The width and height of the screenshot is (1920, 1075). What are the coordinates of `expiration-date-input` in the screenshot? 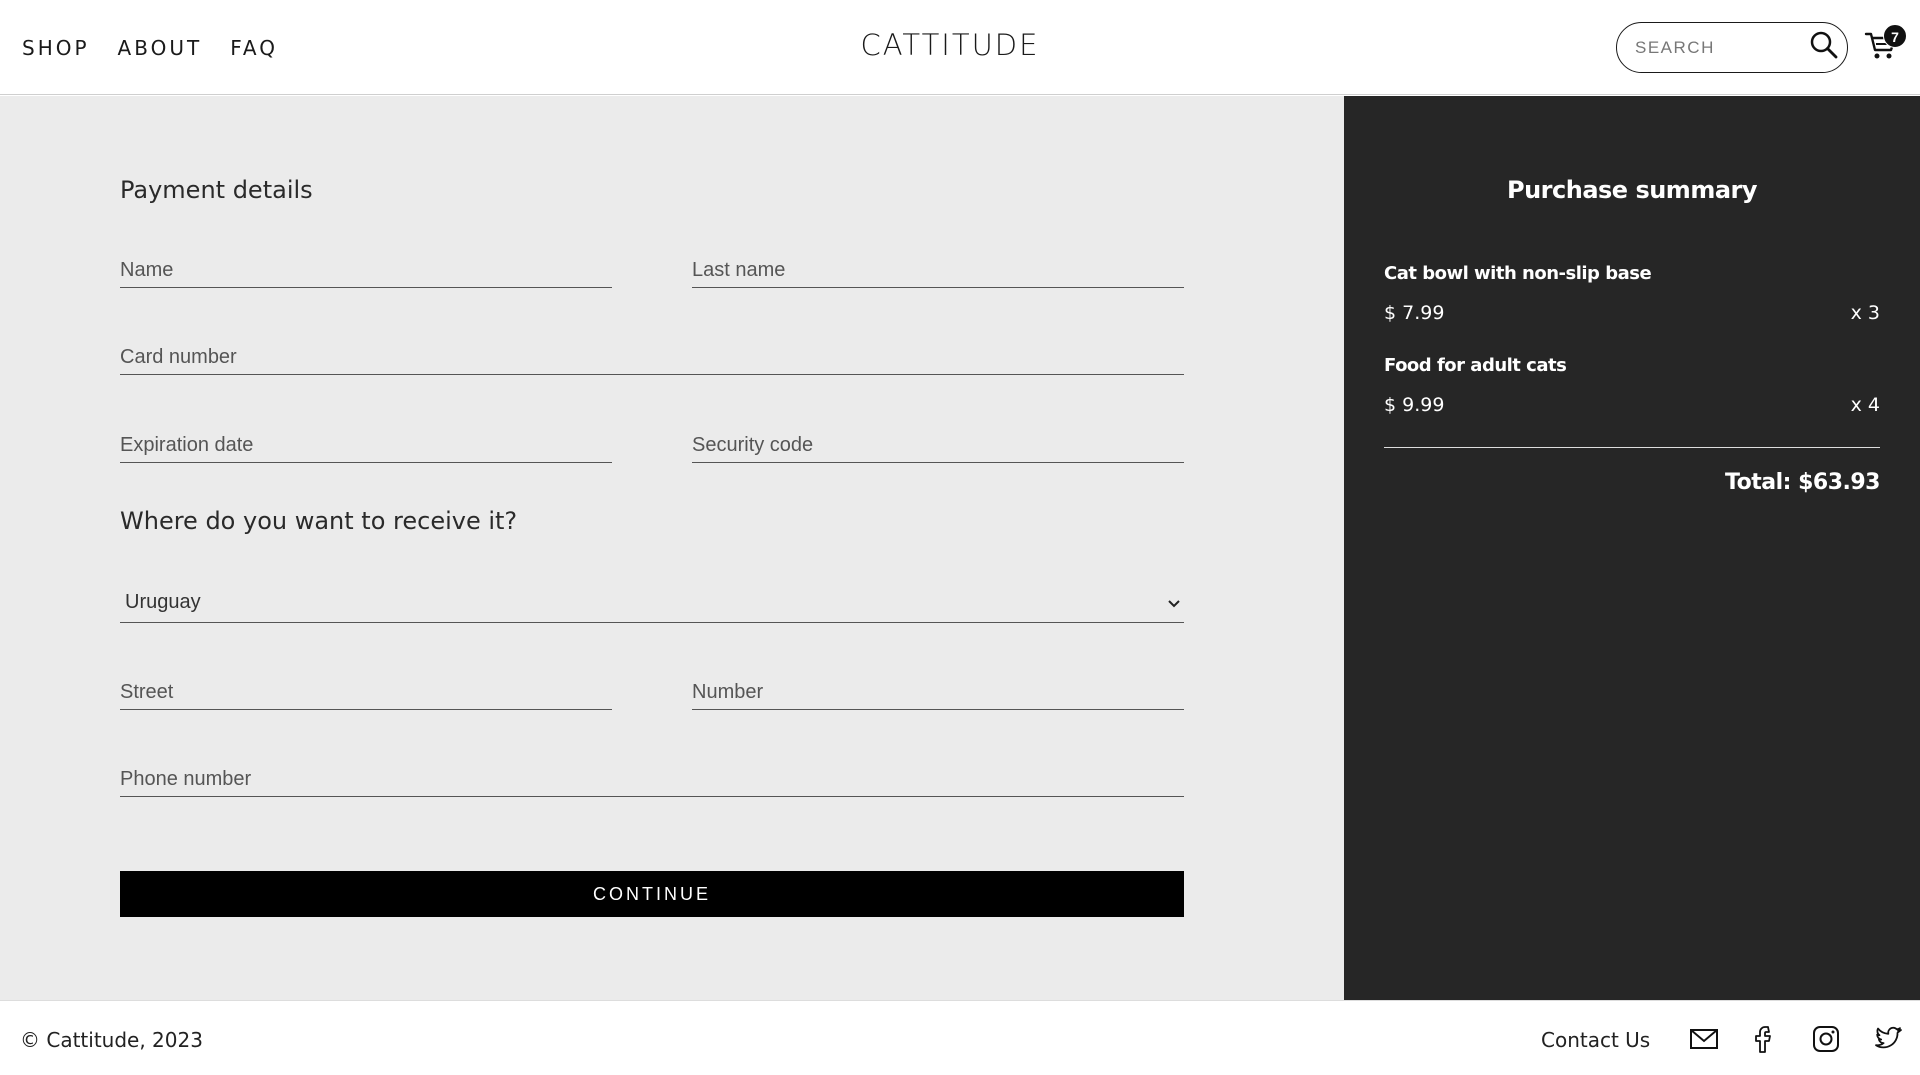 It's located at (366, 442).